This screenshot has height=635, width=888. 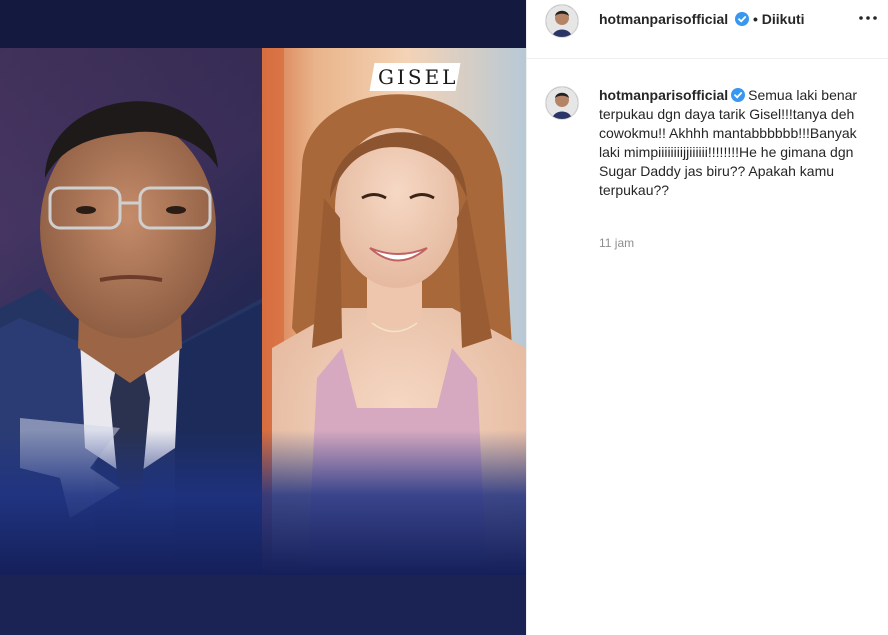 What do you see at coordinates (779, 19) in the screenshot?
I see `follow-status-button: • Diikuti` at bounding box center [779, 19].